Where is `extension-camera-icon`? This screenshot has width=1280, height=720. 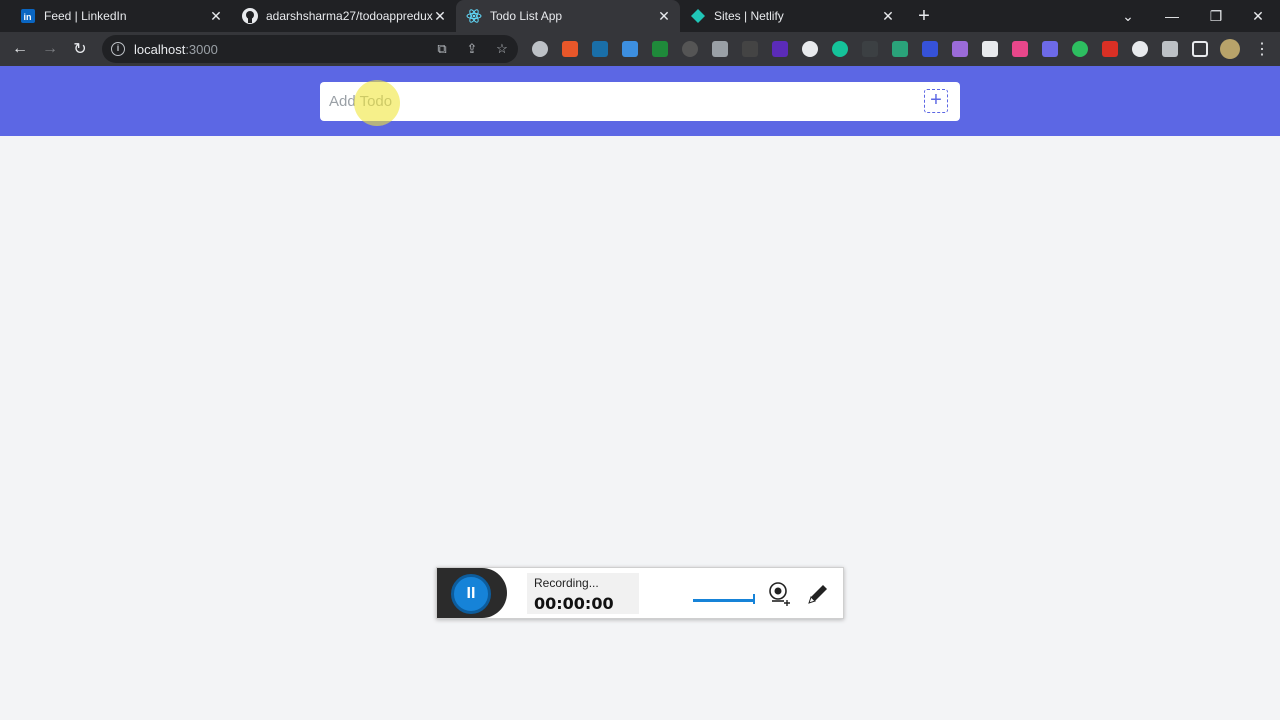
extension-camera-icon is located at coordinates (720, 49).